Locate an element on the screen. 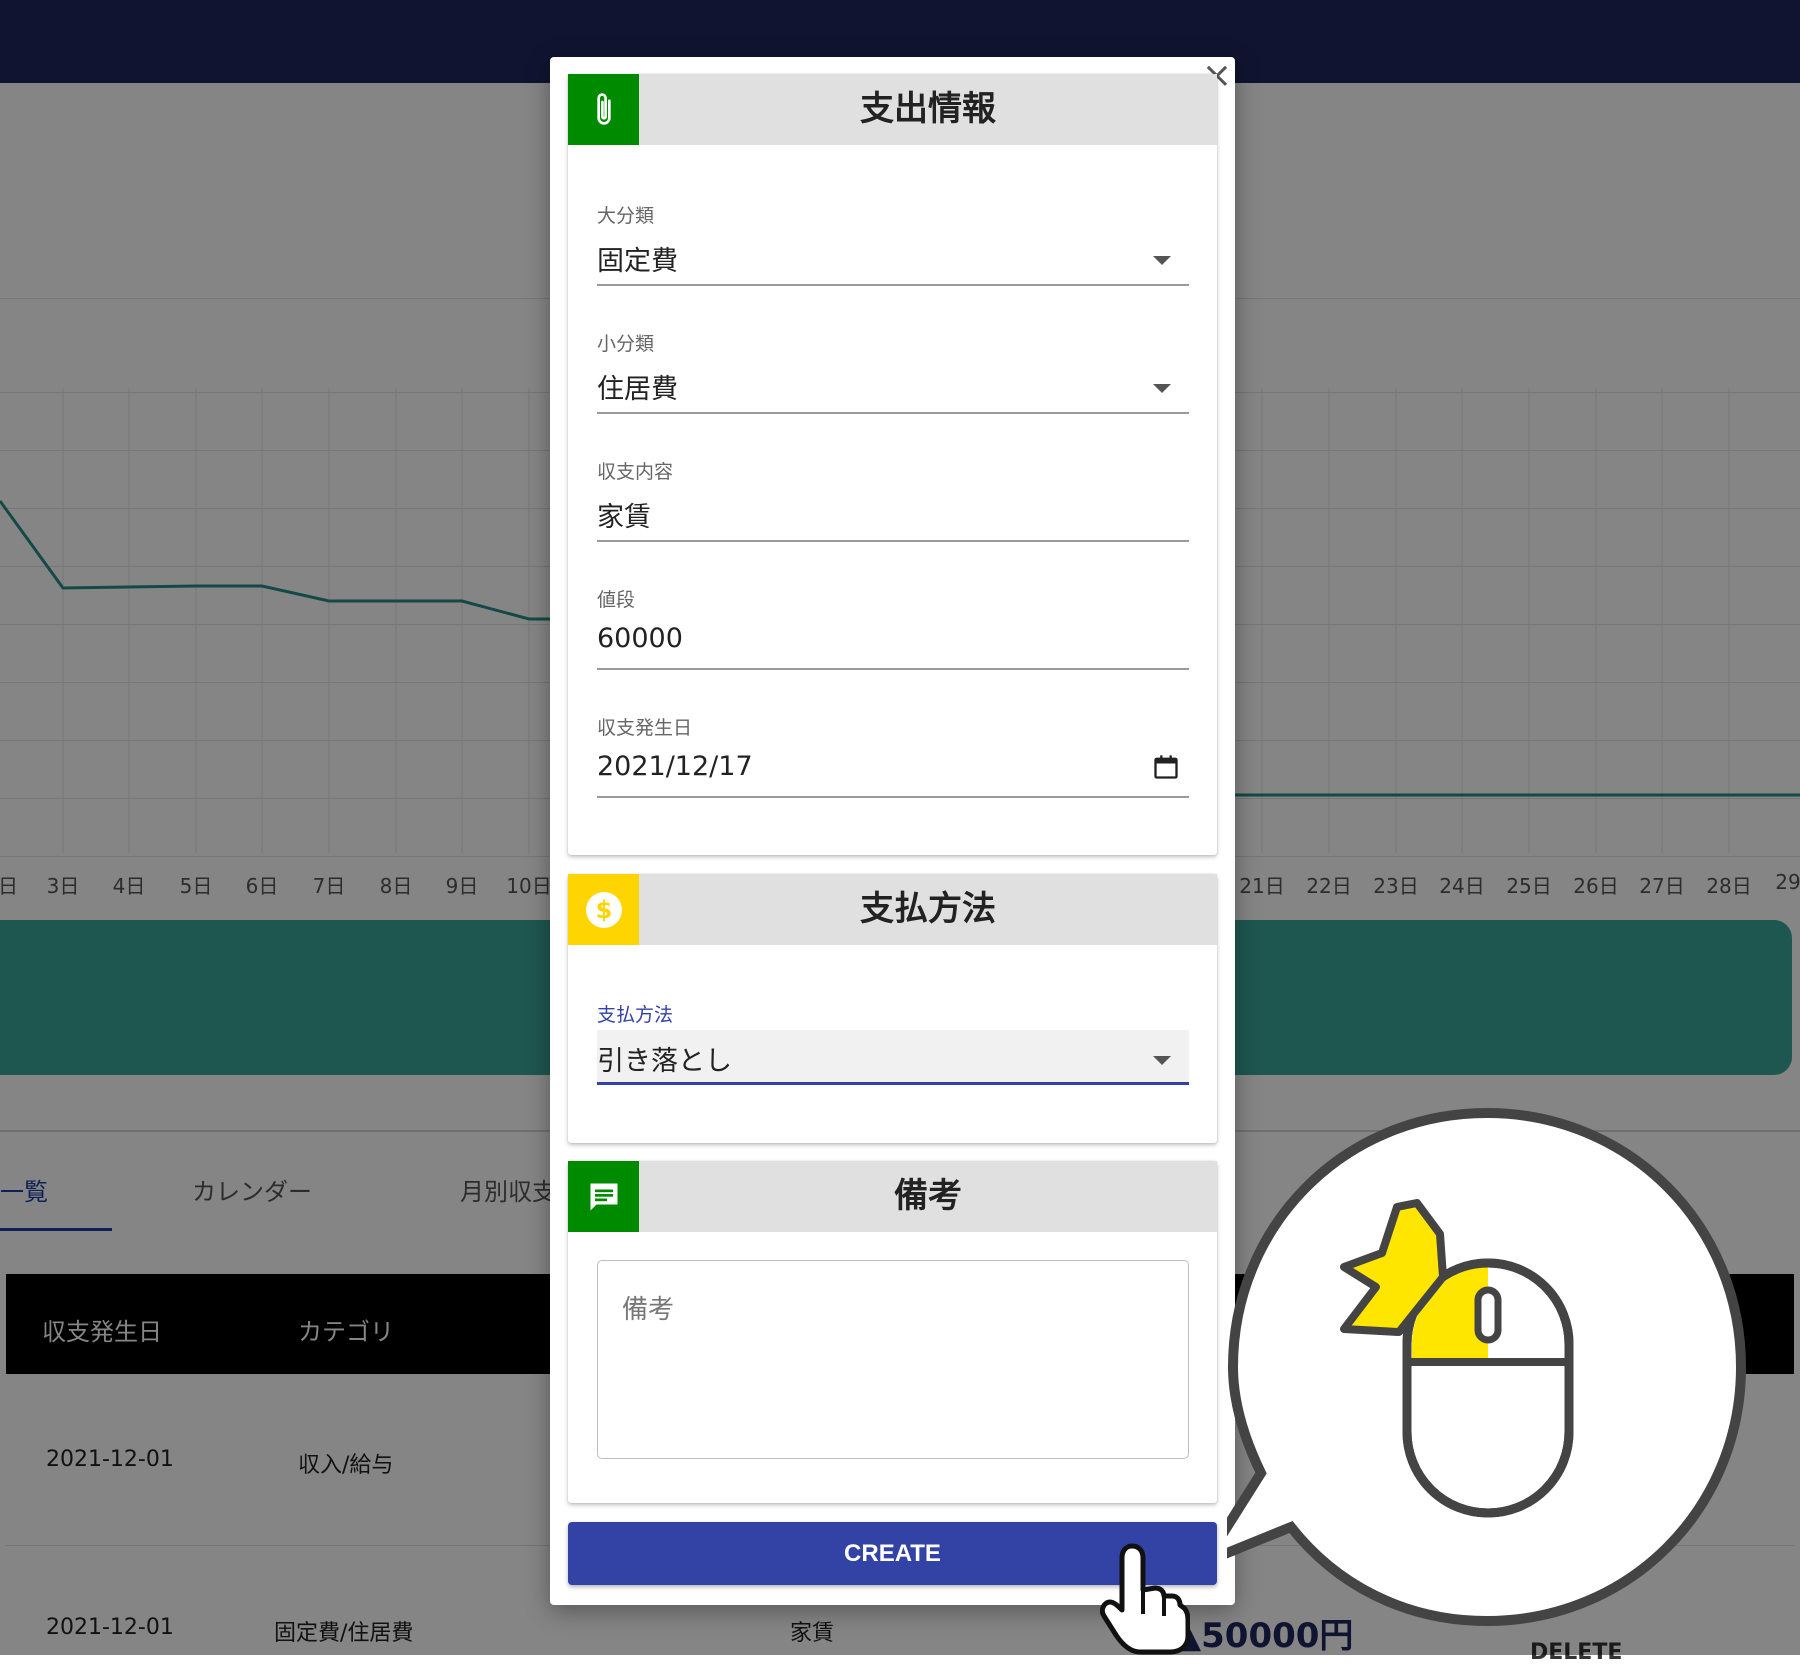  payment-method-card: $ 支払方法 支払方法 引き落とし is located at coordinates (892, 1008).